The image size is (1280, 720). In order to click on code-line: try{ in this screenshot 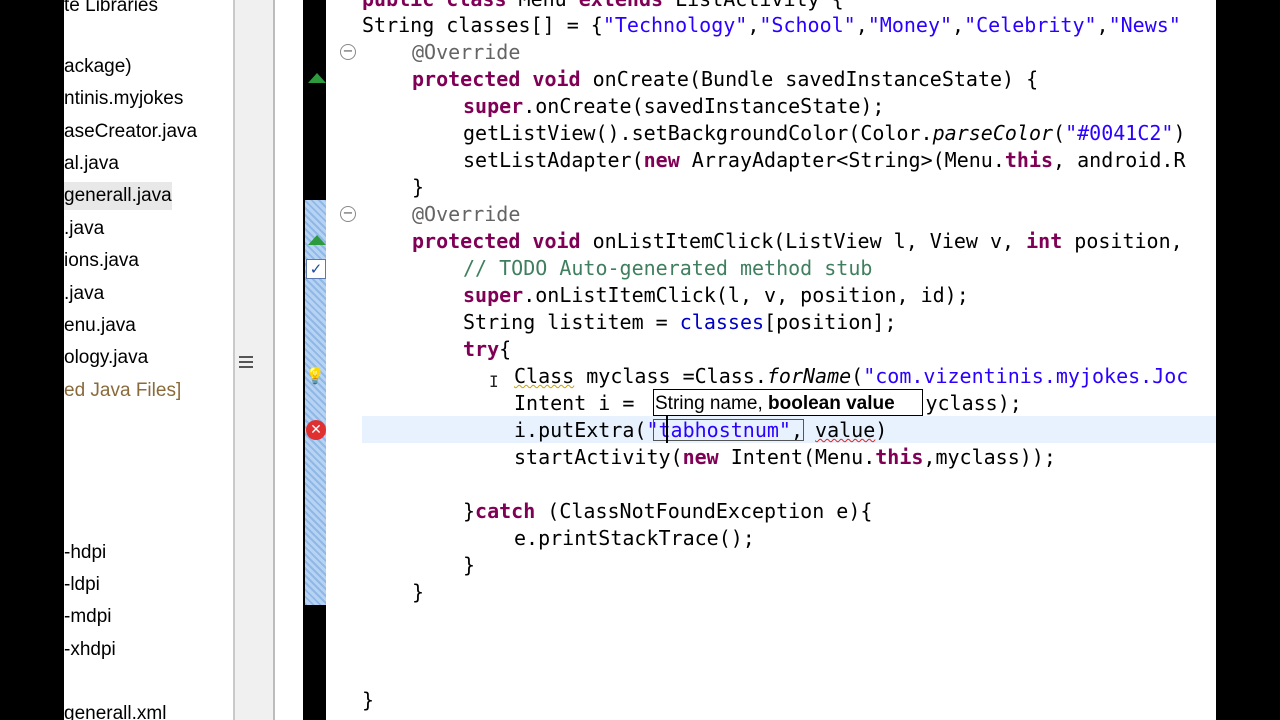, I will do `click(487, 349)`.